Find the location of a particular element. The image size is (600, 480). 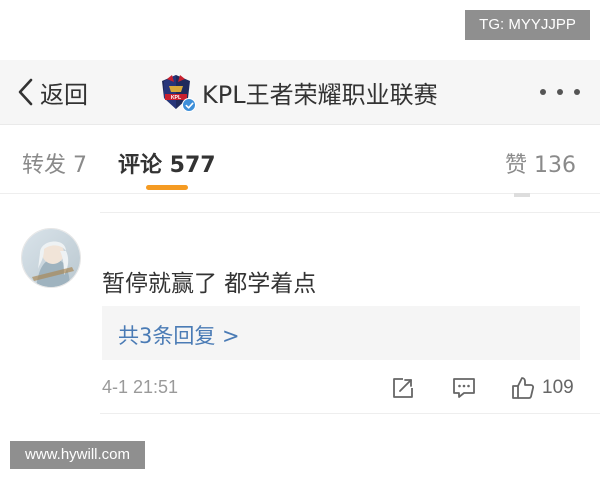

like-count: 109 is located at coordinates (558, 387).